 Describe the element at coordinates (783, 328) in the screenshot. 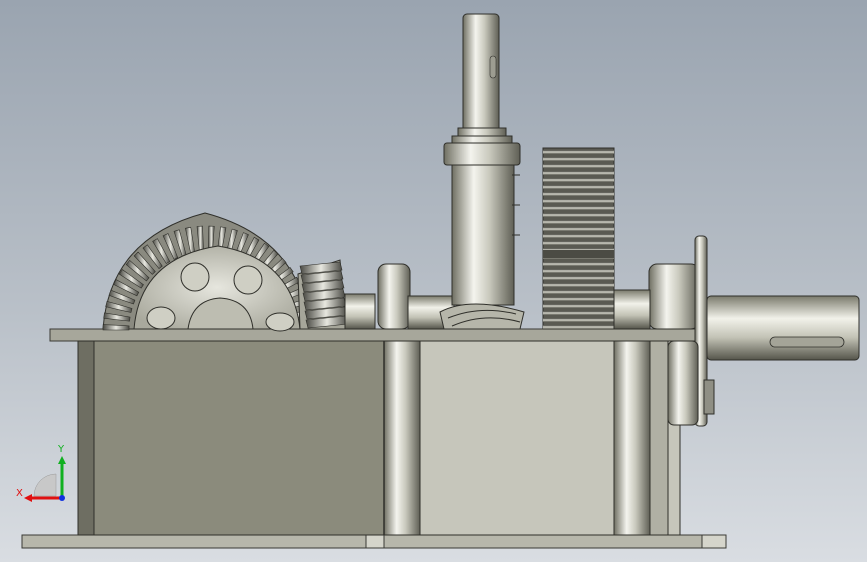

I see `output-shaft` at that location.